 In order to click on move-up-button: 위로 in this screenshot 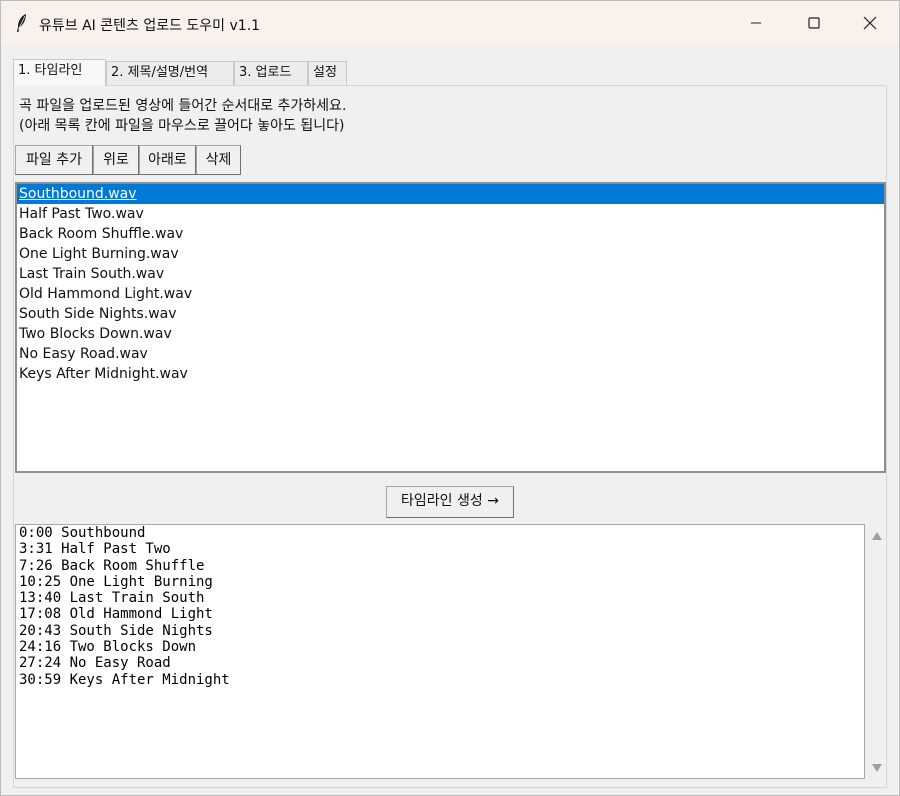, I will do `click(116, 160)`.